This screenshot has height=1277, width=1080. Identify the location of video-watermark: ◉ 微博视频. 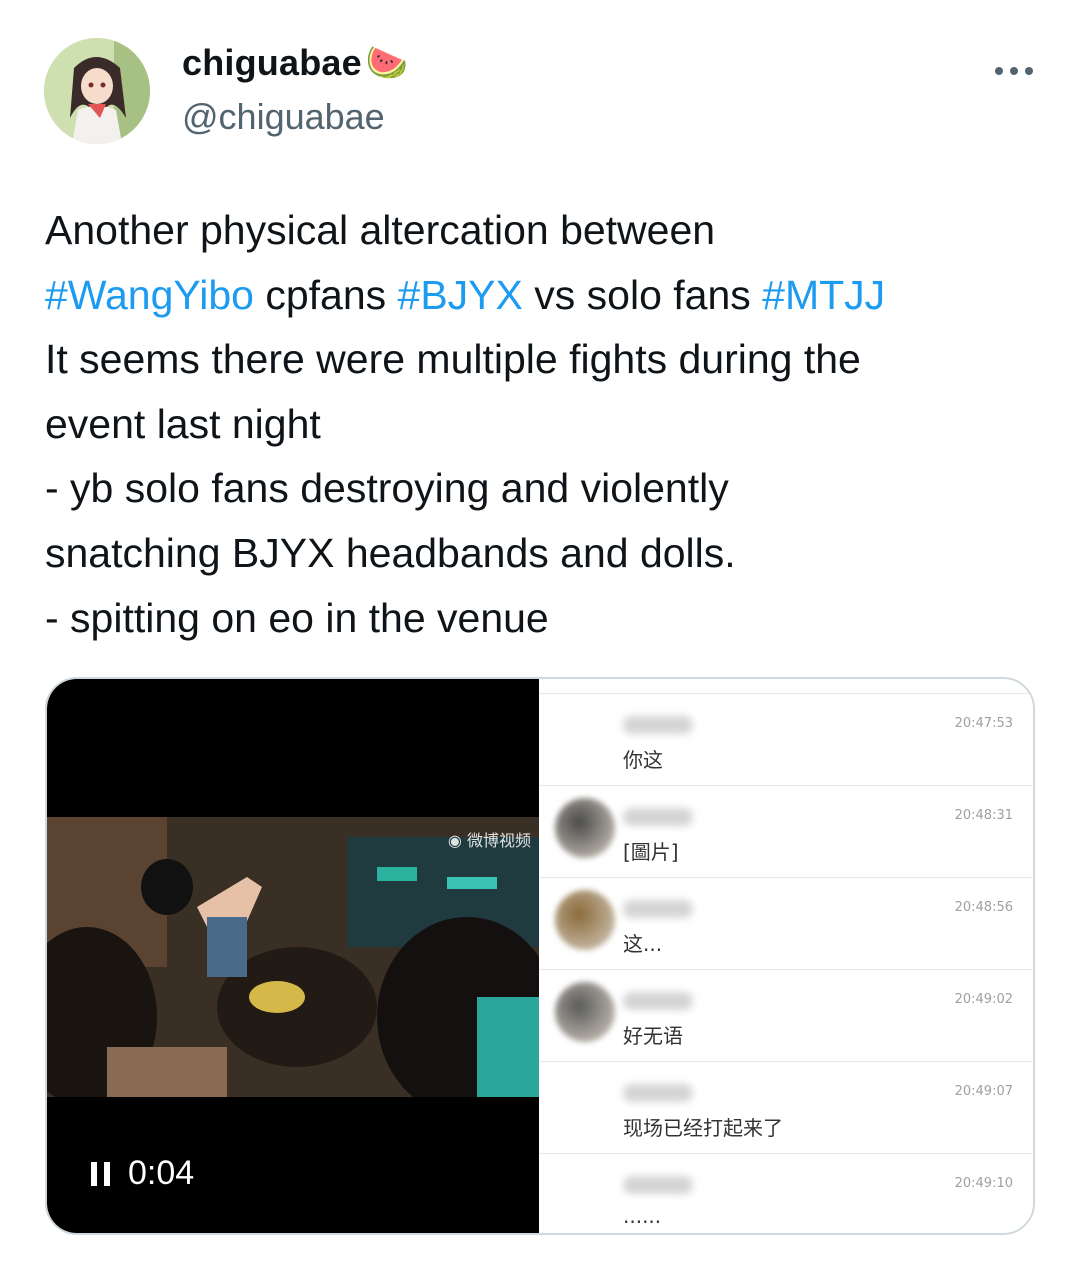
(489, 839).